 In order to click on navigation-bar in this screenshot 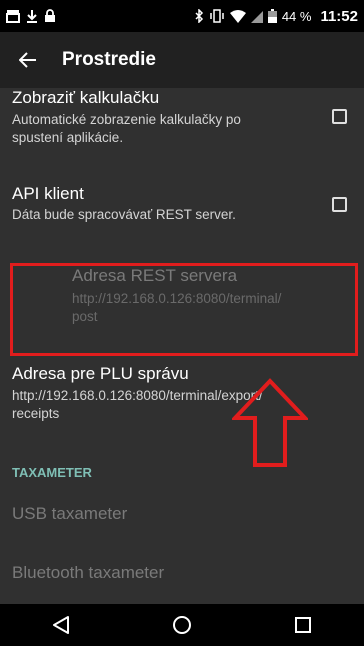, I will do `click(182, 625)`.